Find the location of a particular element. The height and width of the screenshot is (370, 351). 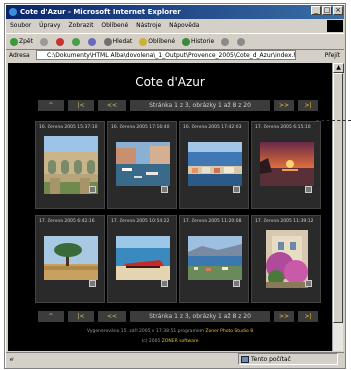

stop-icon is located at coordinates (59, 41).